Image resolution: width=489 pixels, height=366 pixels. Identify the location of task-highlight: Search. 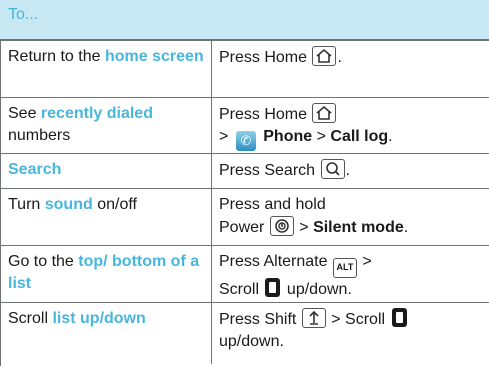
(35, 169).